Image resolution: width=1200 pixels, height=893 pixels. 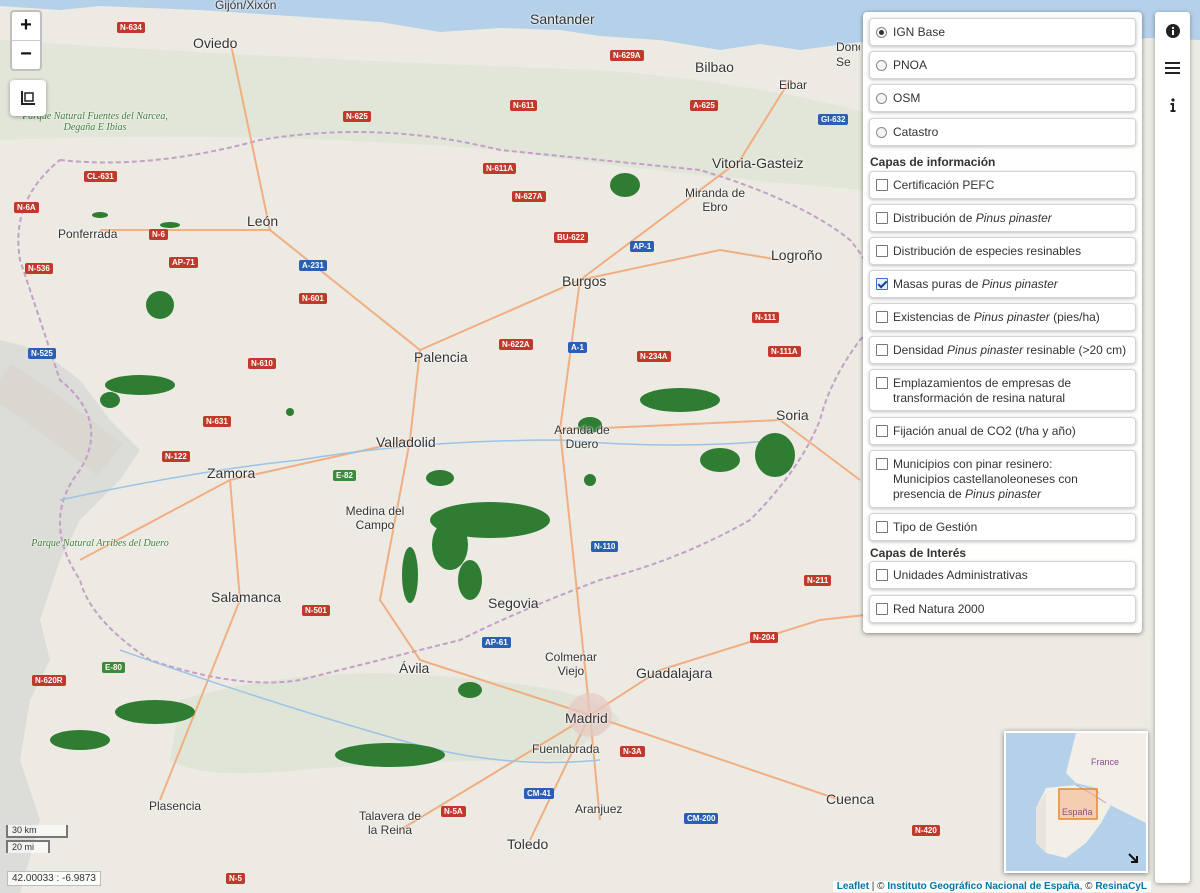 What do you see at coordinates (1172, 68) in the screenshot?
I see `menu-button` at bounding box center [1172, 68].